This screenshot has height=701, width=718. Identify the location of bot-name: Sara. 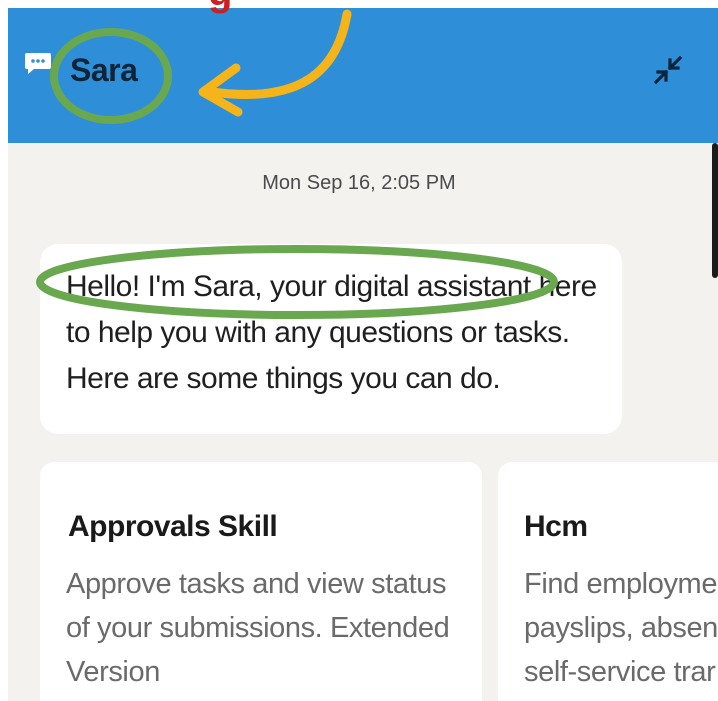
(104, 70).